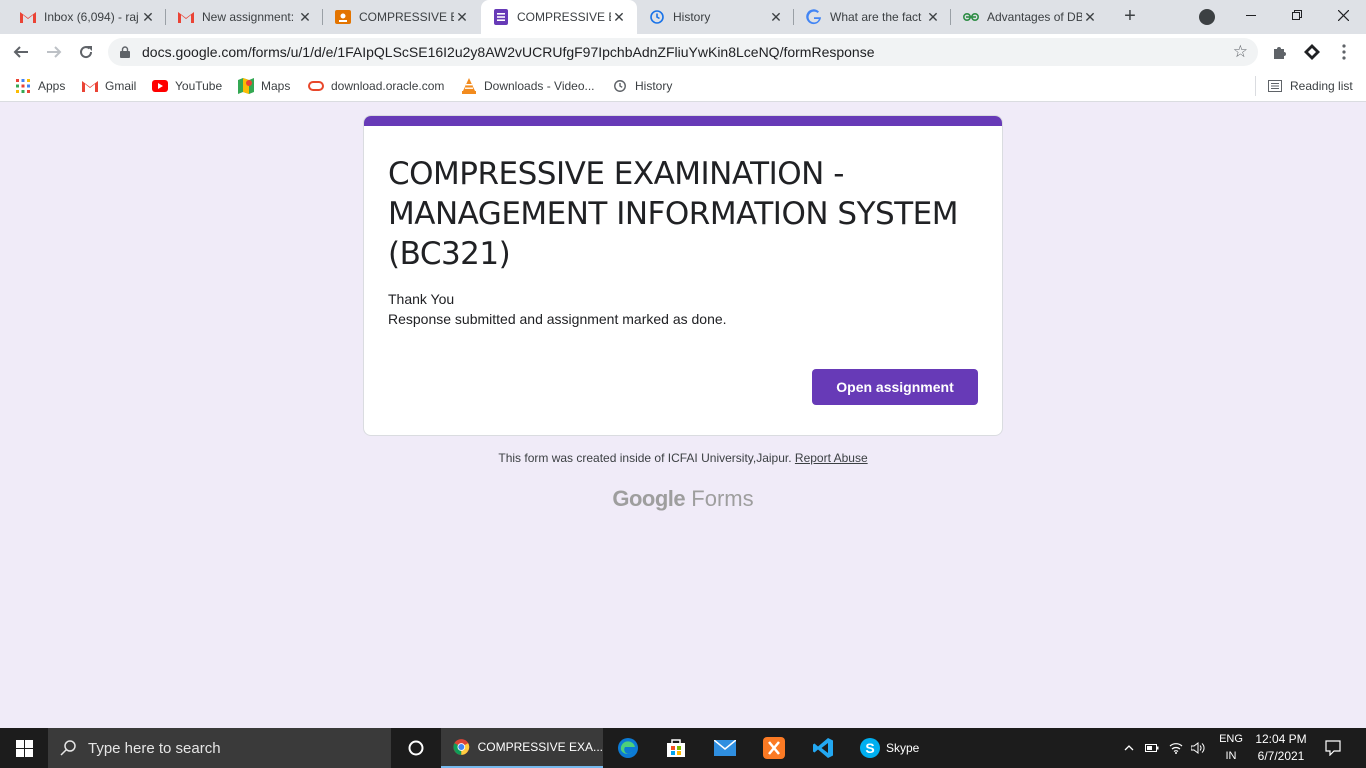 The width and height of the screenshot is (1366, 768). Describe the element at coordinates (501, 17) in the screenshot. I see `google-forms-icon` at that location.